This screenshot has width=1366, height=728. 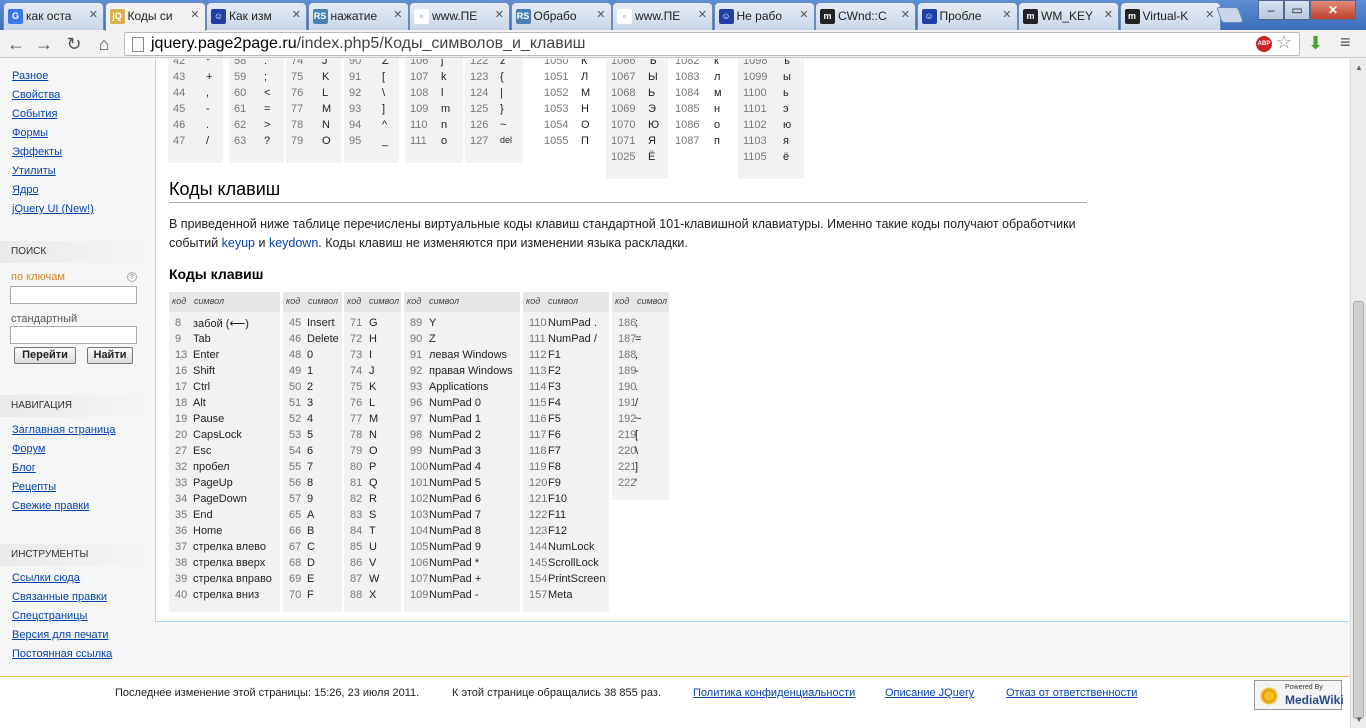 I want to click on sidebar-link: Утилиты, so click(x=34, y=171).